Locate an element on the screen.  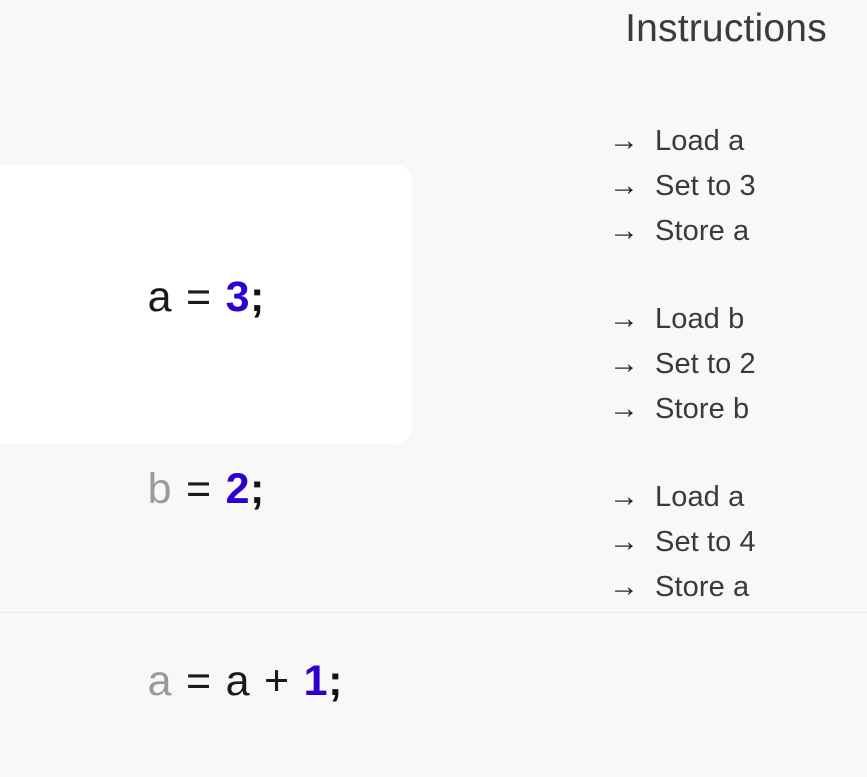
code-token-var-a: a is located at coordinates (159, 297).